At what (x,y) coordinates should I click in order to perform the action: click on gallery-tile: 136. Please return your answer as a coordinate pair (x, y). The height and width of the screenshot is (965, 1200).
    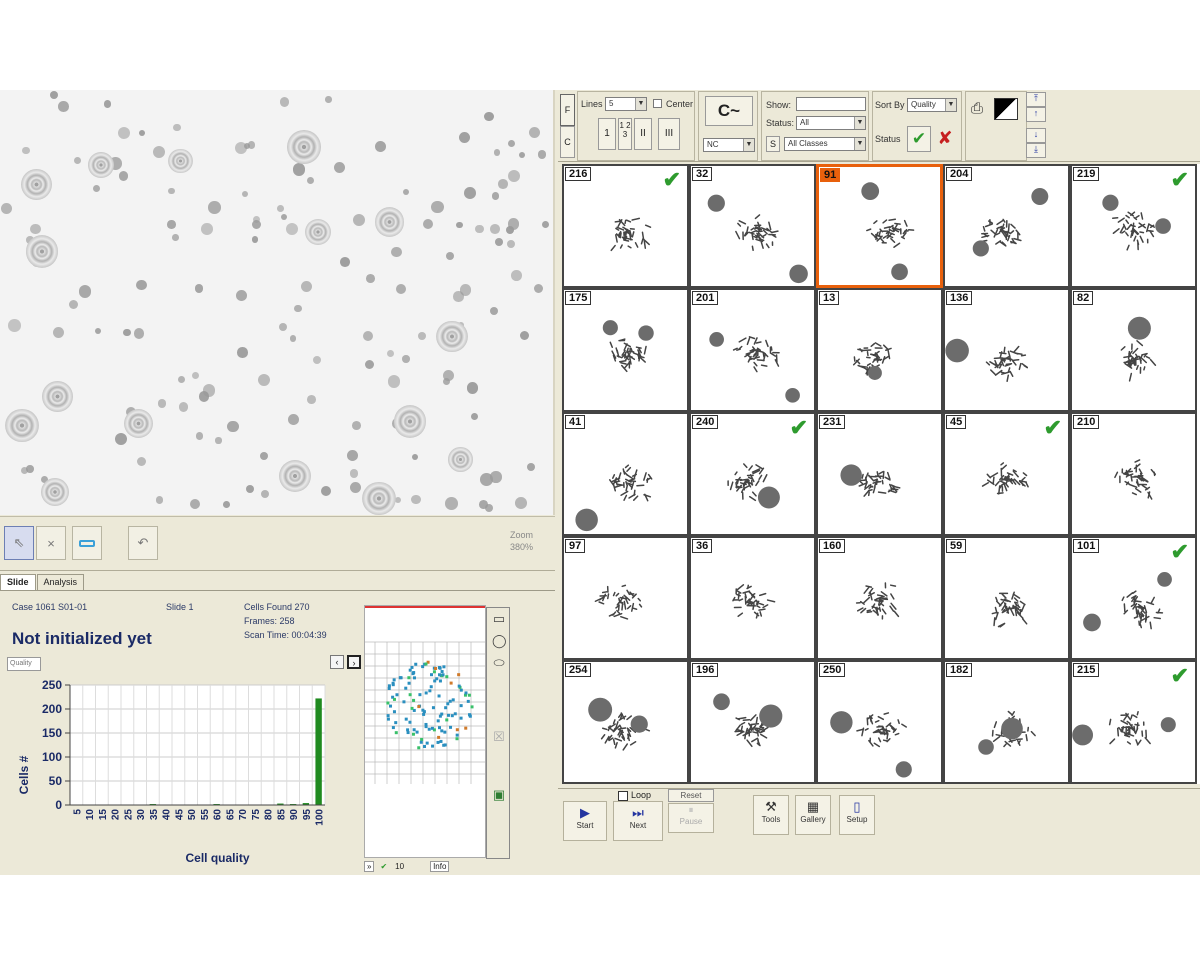
    Looking at the image, I should click on (1006, 350).